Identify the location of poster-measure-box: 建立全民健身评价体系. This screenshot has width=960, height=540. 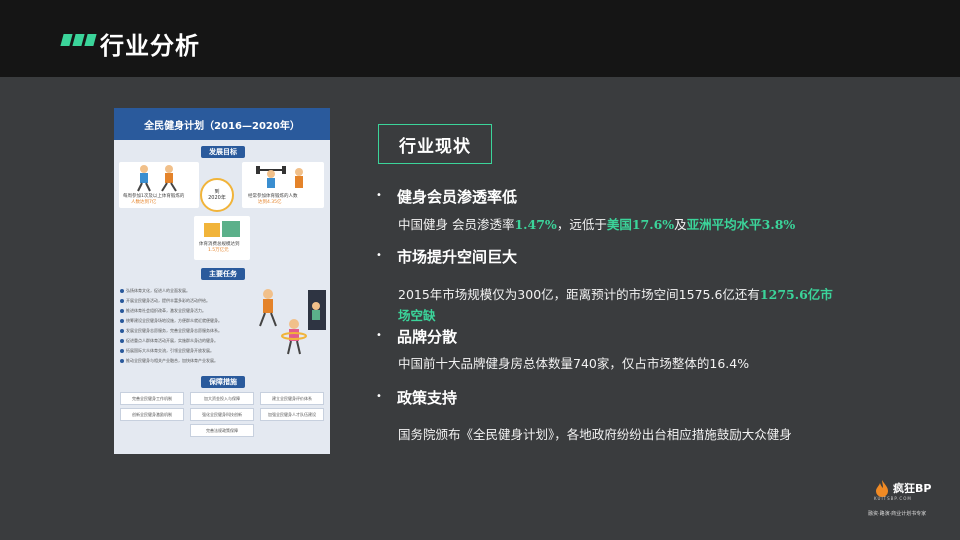
(292, 398).